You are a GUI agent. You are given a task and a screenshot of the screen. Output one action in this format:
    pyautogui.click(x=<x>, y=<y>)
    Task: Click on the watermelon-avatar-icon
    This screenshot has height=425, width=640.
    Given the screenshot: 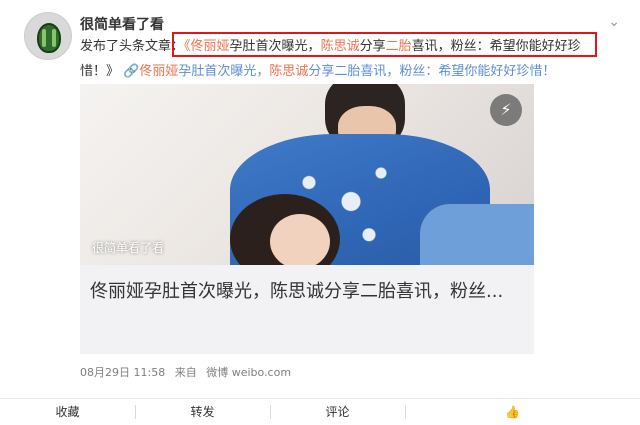 What is the action you would take?
    pyautogui.click(x=49, y=38)
    